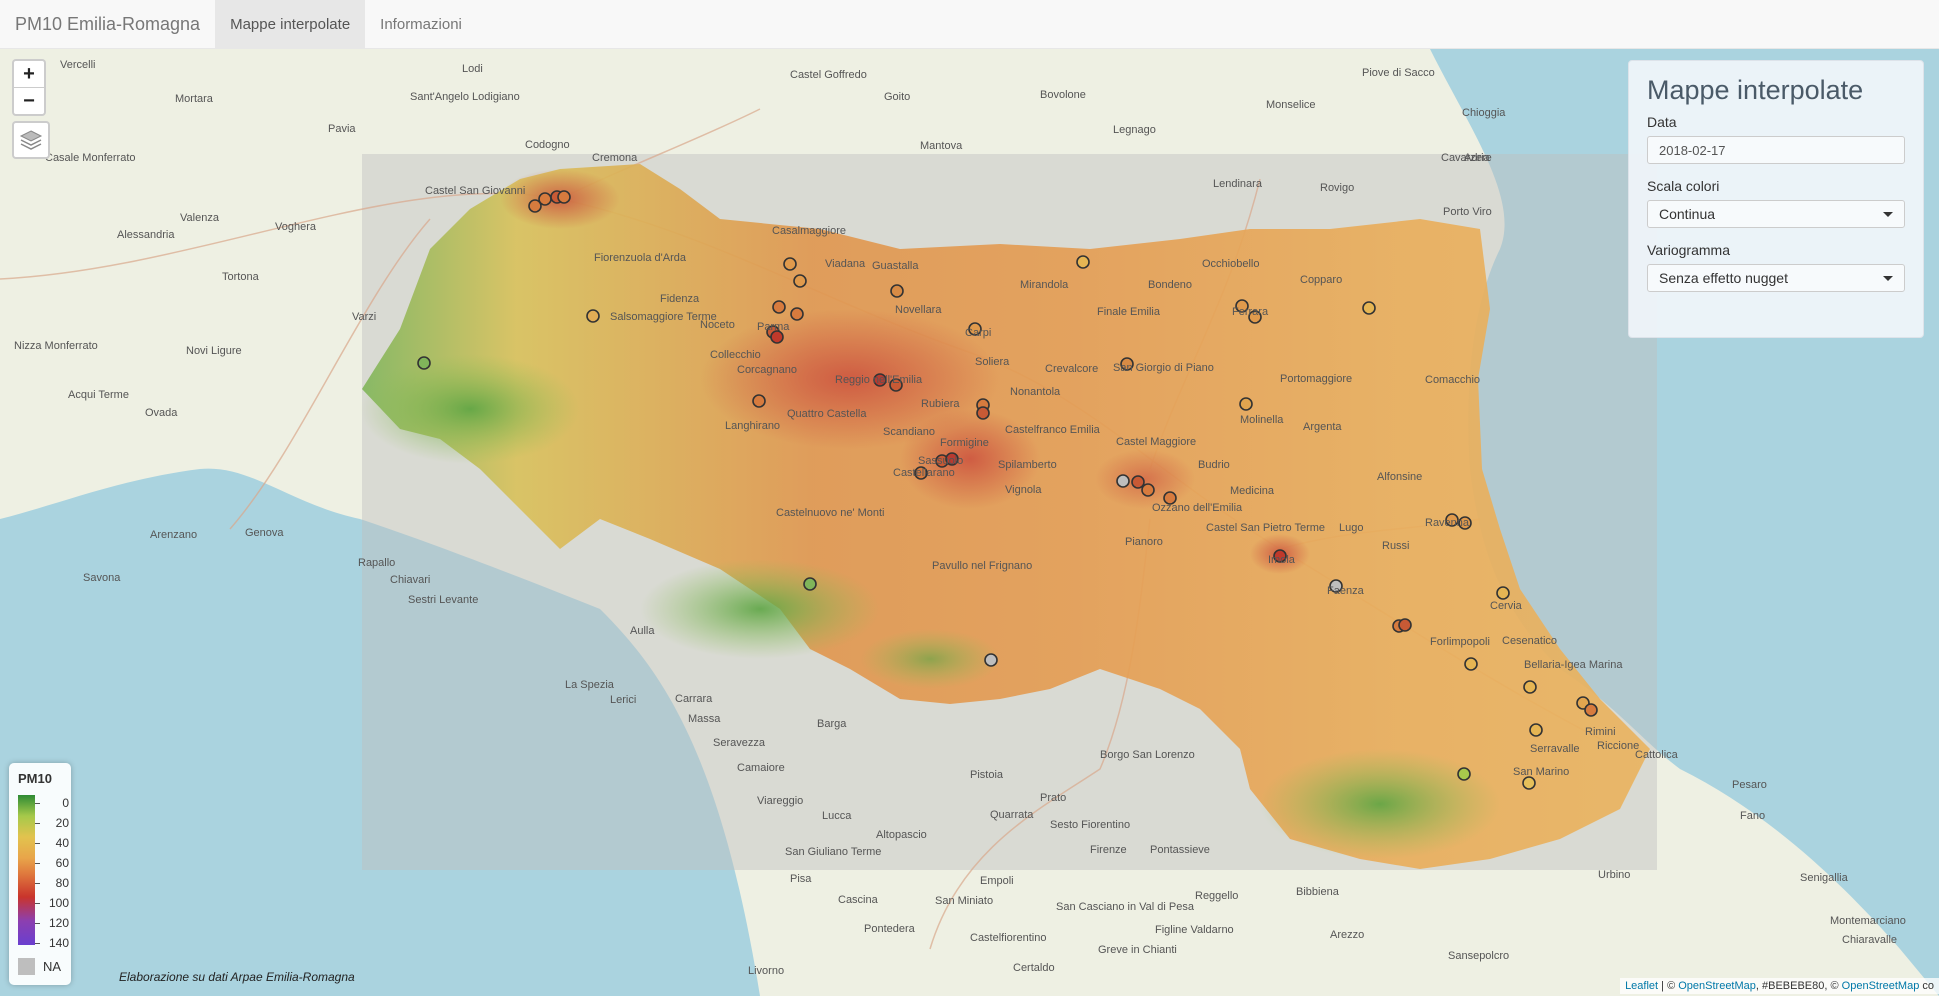 The width and height of the screenshot is (1939, 996). I want to click on zoom-in-button: +, so click(29, 74).